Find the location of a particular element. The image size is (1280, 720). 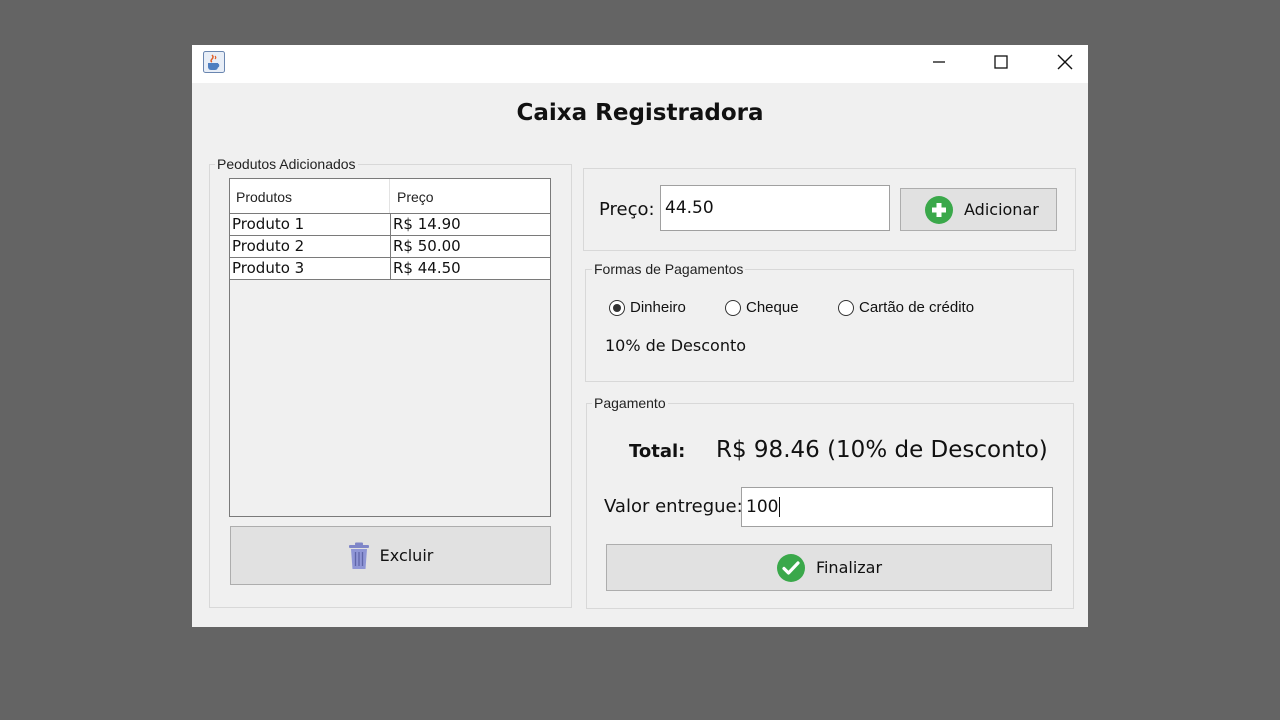

finalize-button: Finalizar is located at coordinates (829, 567).